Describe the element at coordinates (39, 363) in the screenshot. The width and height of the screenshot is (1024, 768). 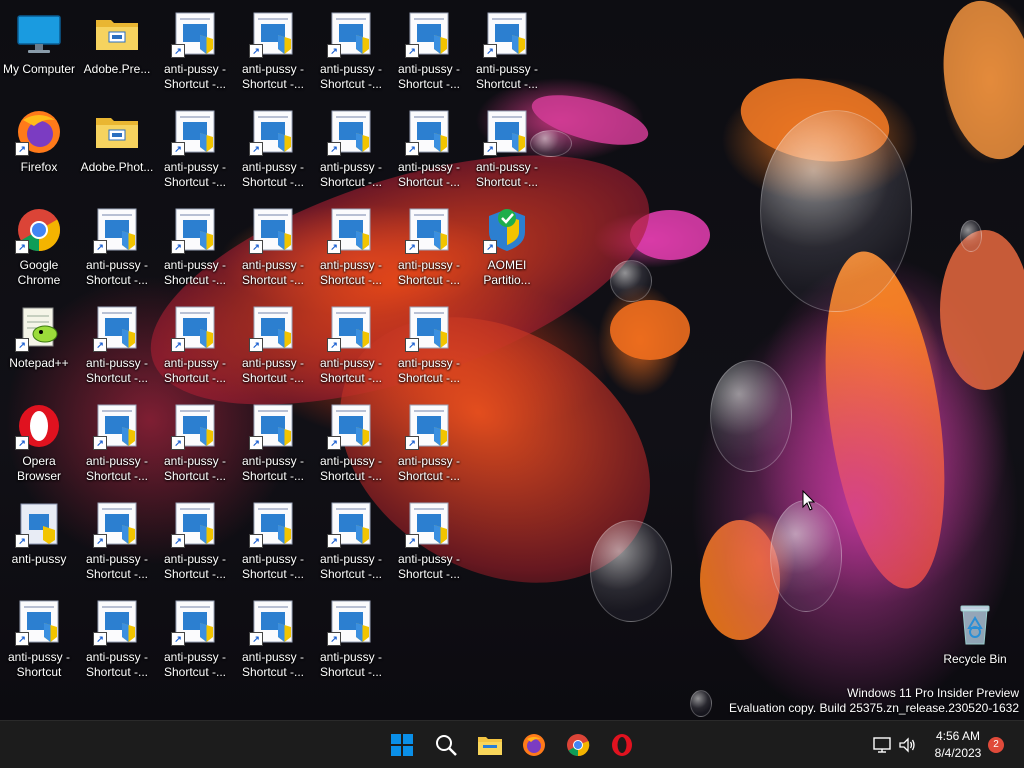
I see `desktop-icon-label: Notepad++` at that location.